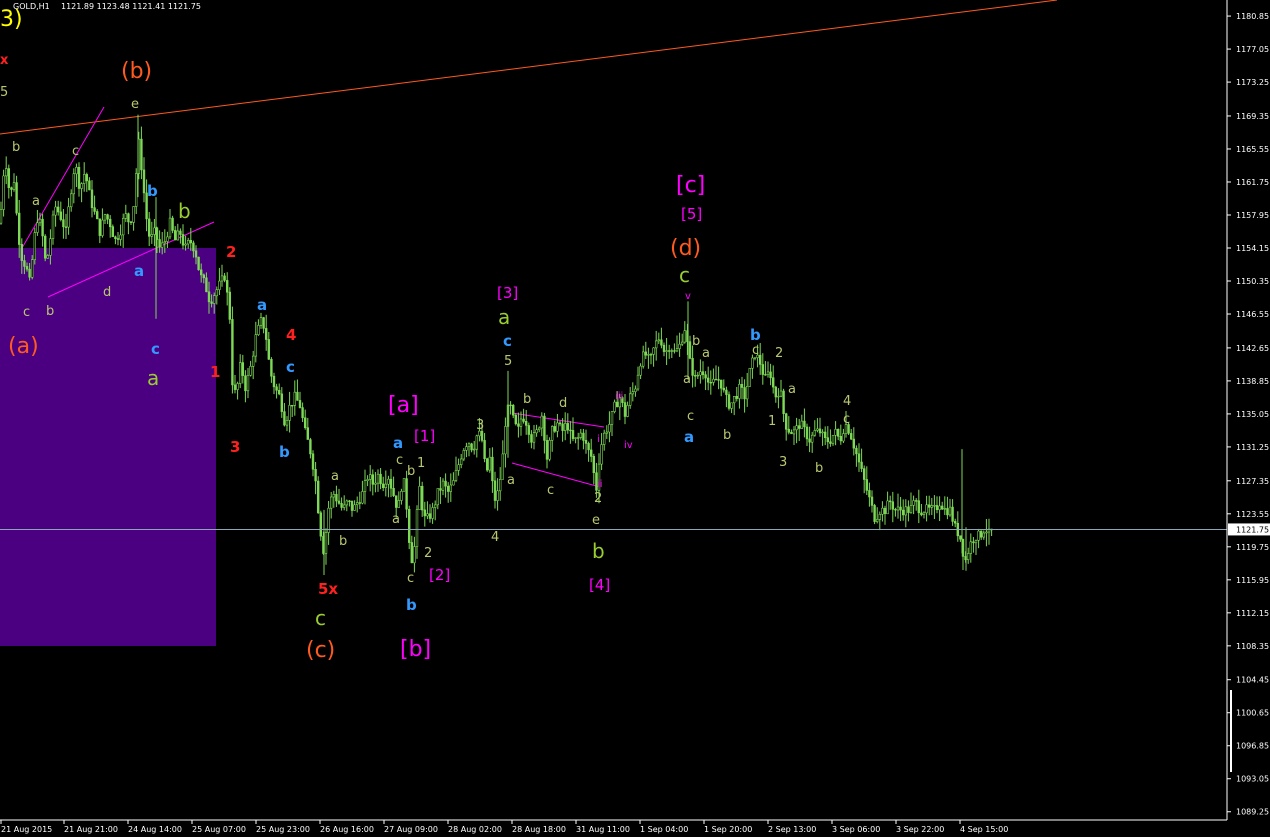  Describe the element at coordinates (439, 575) in the screenshot. I see `wave-label: [2]` at that location.